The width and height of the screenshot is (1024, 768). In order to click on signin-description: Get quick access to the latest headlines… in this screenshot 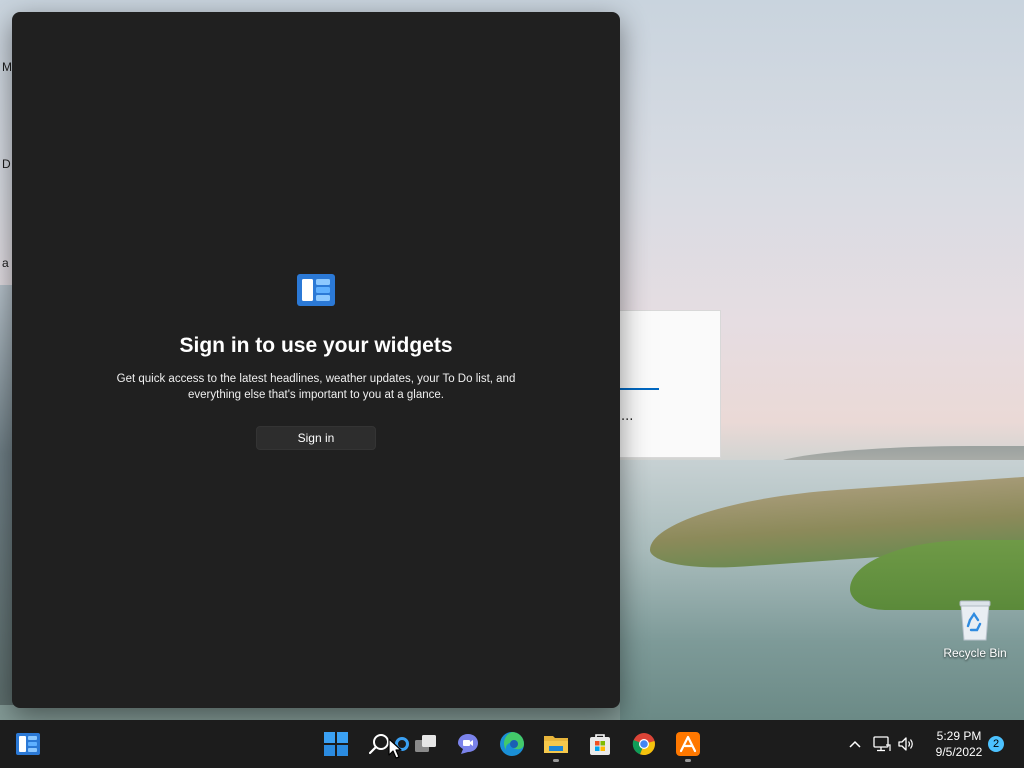, I will do `click(316, 387)`.